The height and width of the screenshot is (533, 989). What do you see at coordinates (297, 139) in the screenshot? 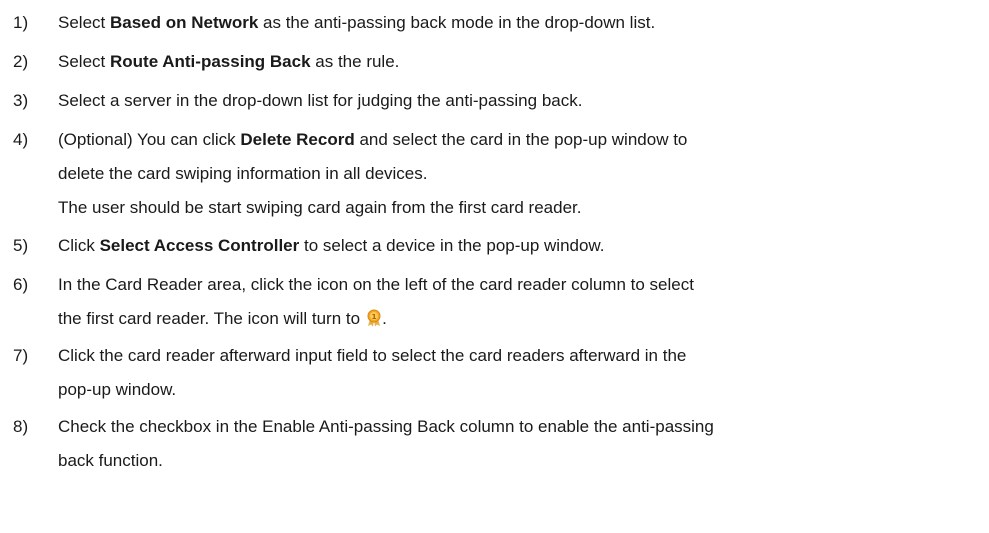
I see `ui-term: Delete Record` at bounding box center [297, 139].